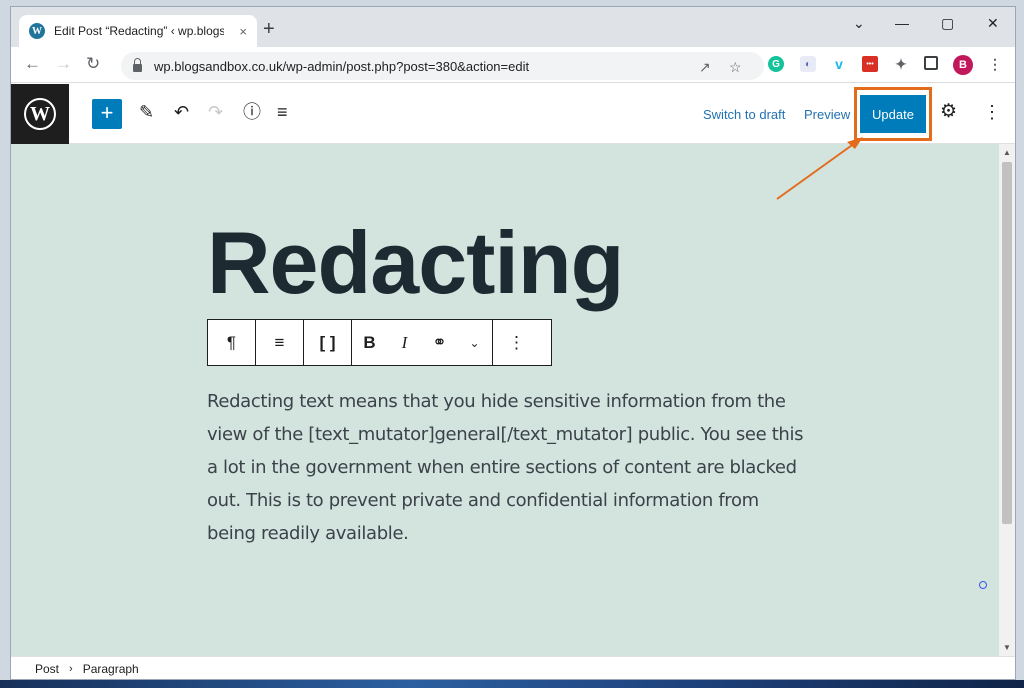 This screenshot has height=688, width=1024. I want to click on desktop-background, so click(512, 684).